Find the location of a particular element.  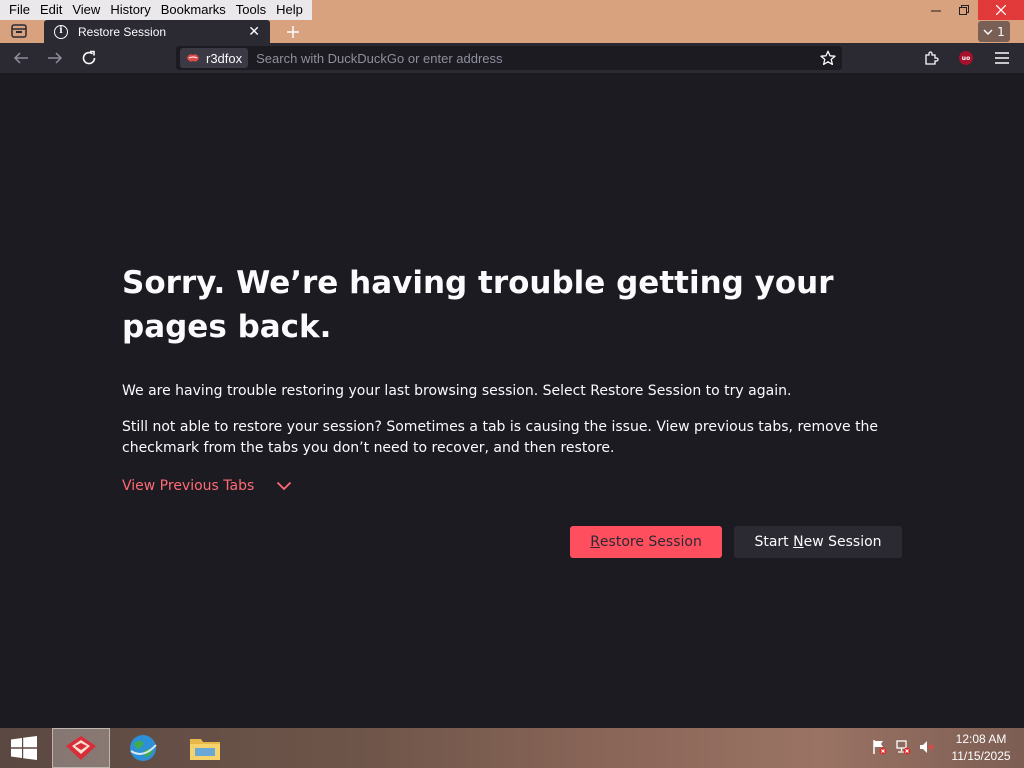

star-icon is located at coordinates (828, 58).